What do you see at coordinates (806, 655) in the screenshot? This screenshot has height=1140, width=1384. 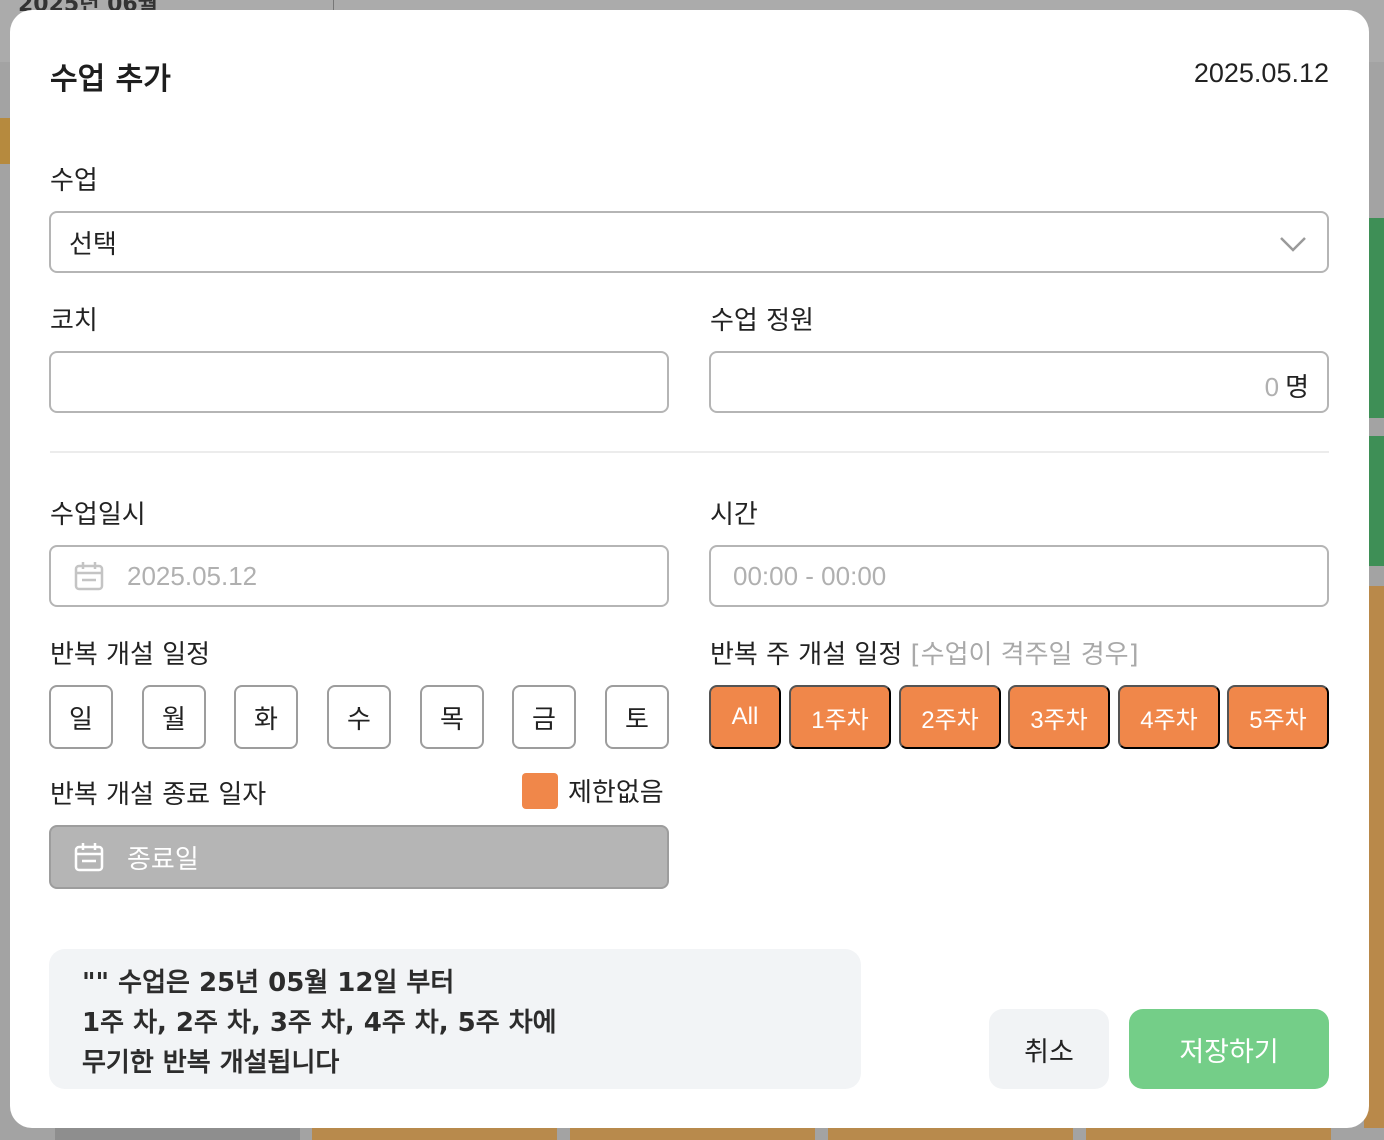 I see `repeat-weeks-title: 반복 주 개설 일정` at bounding box center [806, 655].